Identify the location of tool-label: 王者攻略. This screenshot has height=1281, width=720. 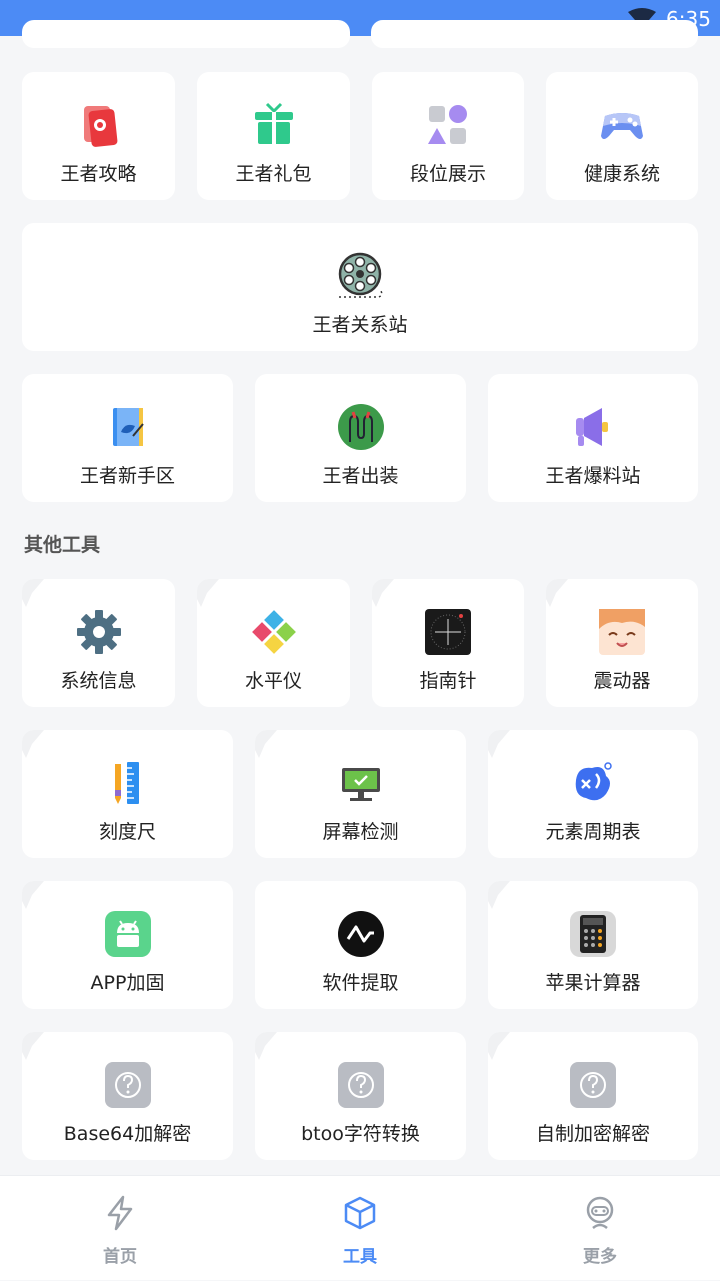
(98, 174).